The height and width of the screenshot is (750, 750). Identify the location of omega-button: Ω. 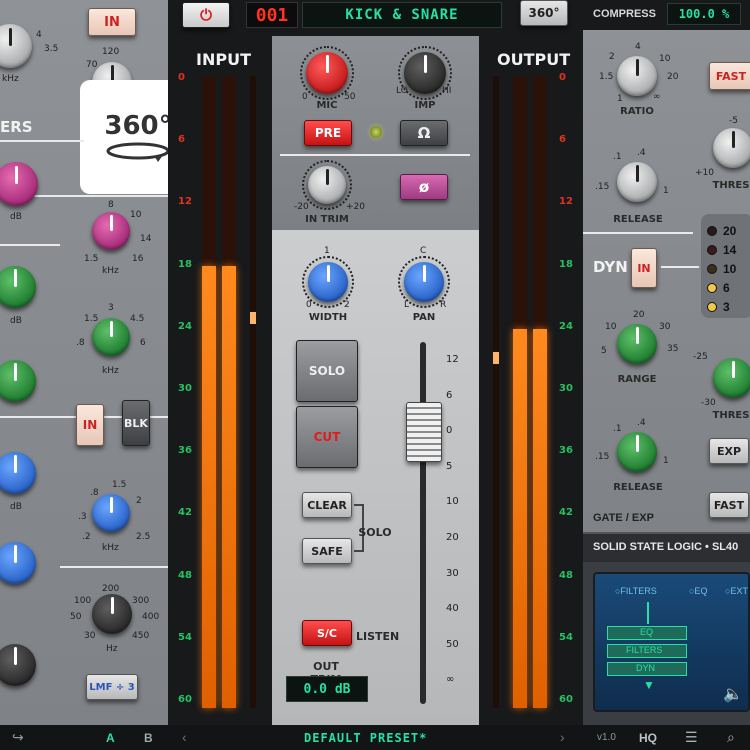
(424, 133).